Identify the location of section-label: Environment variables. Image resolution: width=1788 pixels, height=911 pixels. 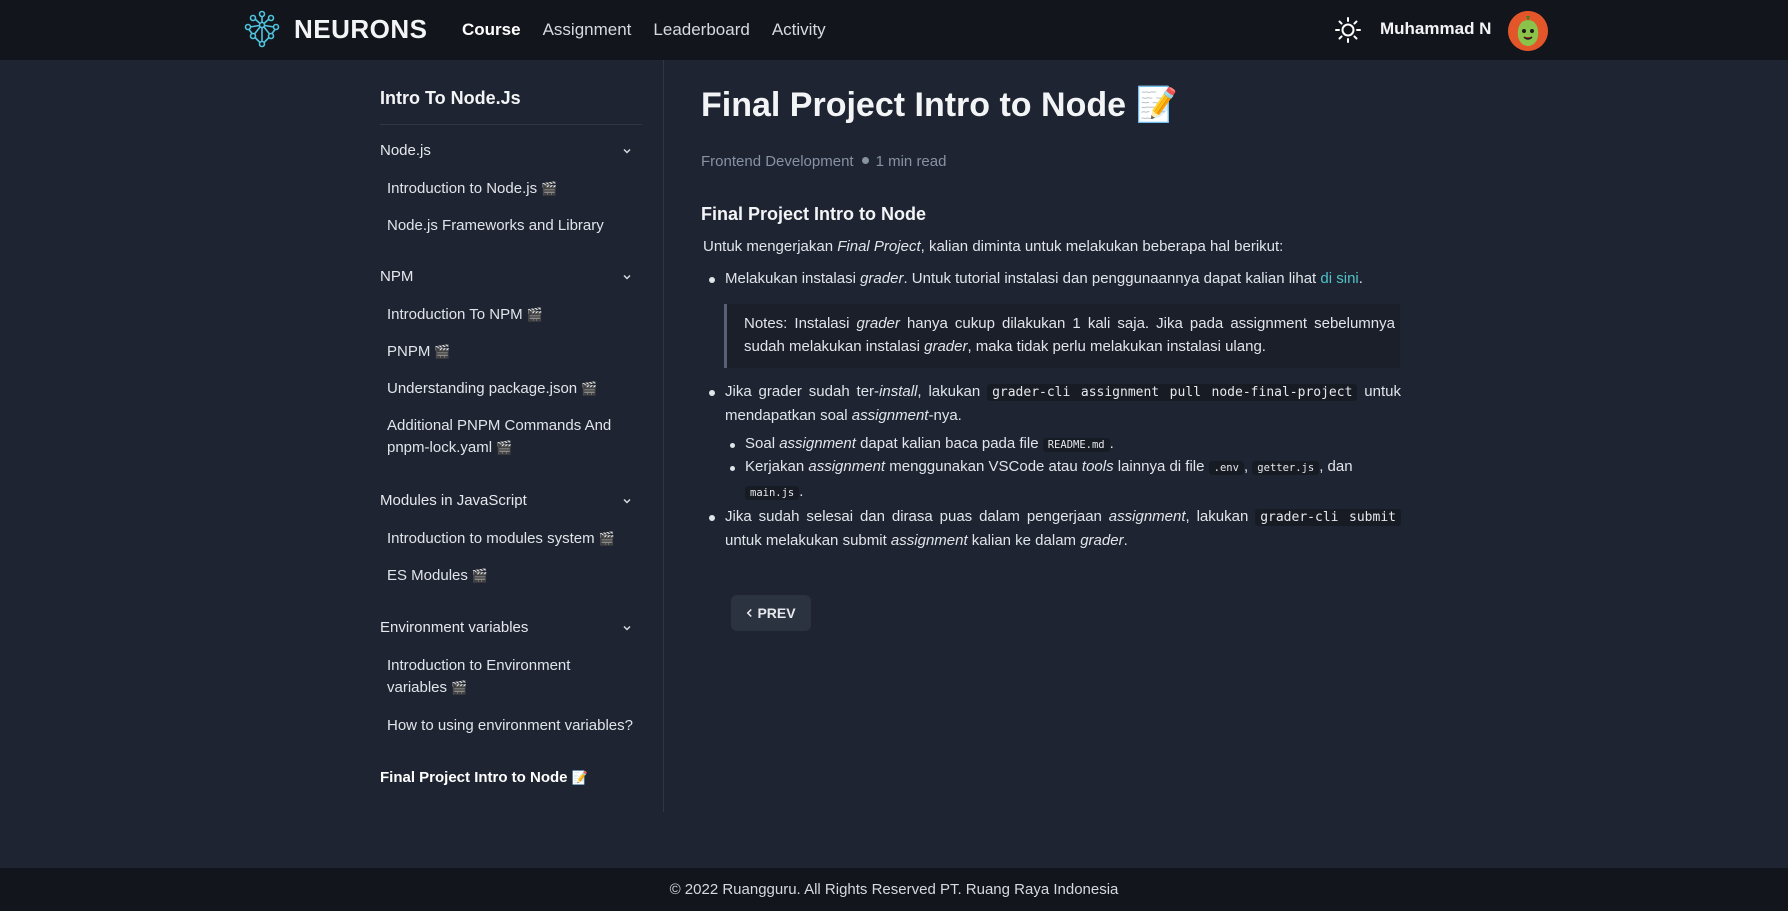
(454, 627).